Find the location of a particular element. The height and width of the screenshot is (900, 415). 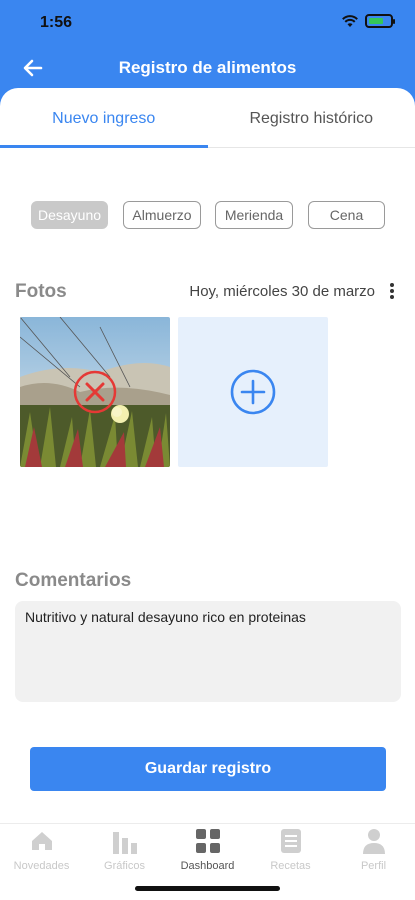

food-photo is located at coordinates (95, 392).